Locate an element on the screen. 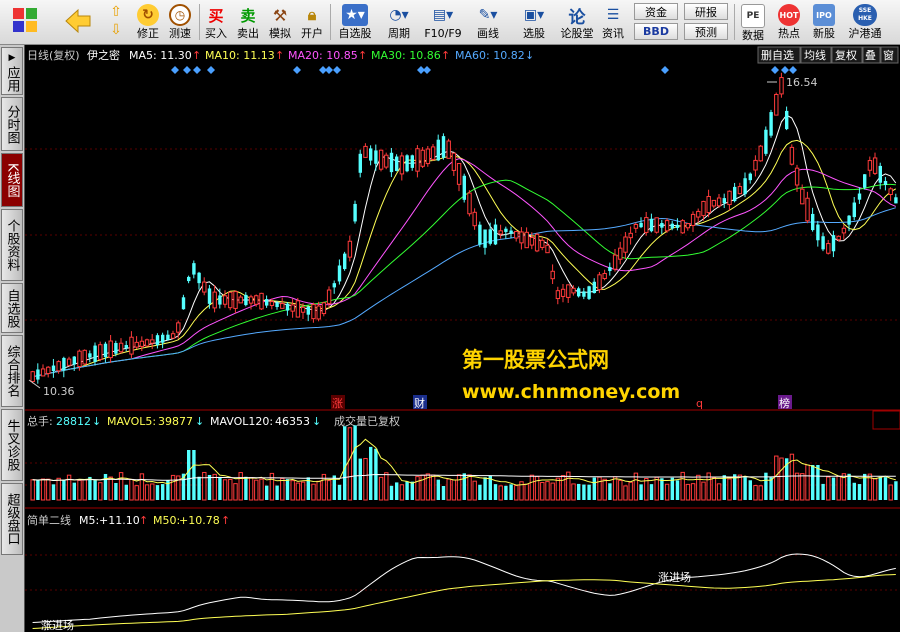  event-finance-label: 财 is located at coordinates (419, 403).